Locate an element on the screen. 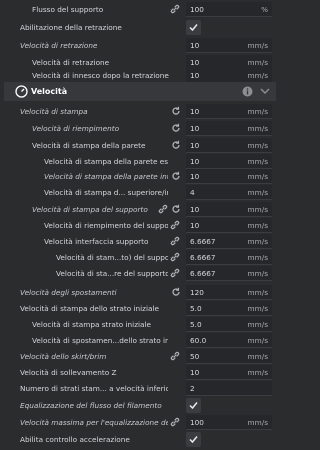 This screenshot has height=450, width=320. retraction-checkbox is located at coordinates (193, 27).